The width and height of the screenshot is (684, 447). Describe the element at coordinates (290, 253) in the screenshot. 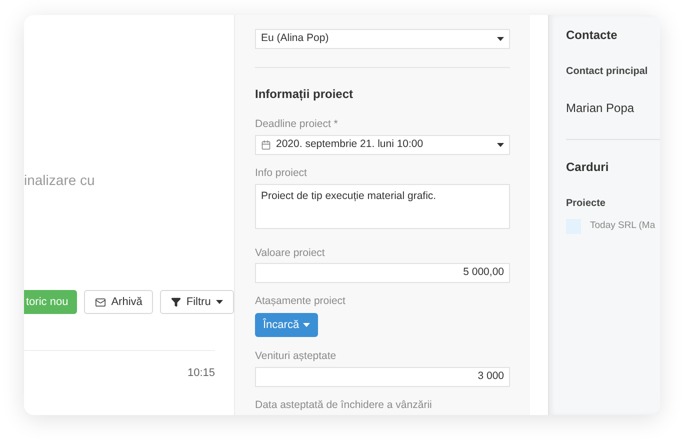

I see `field-label: Valoare proiect` at that location.